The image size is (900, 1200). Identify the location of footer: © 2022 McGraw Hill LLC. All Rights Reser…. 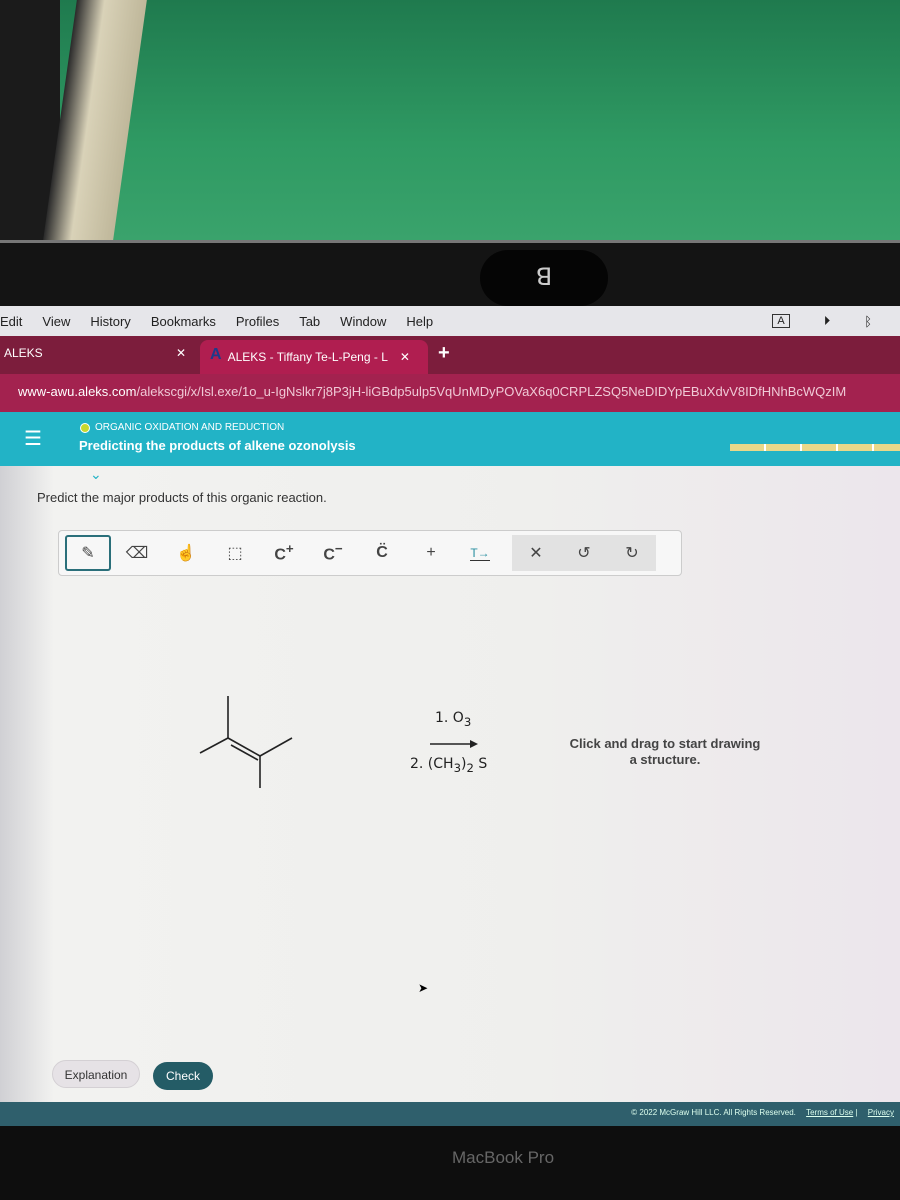
(450, 1114).